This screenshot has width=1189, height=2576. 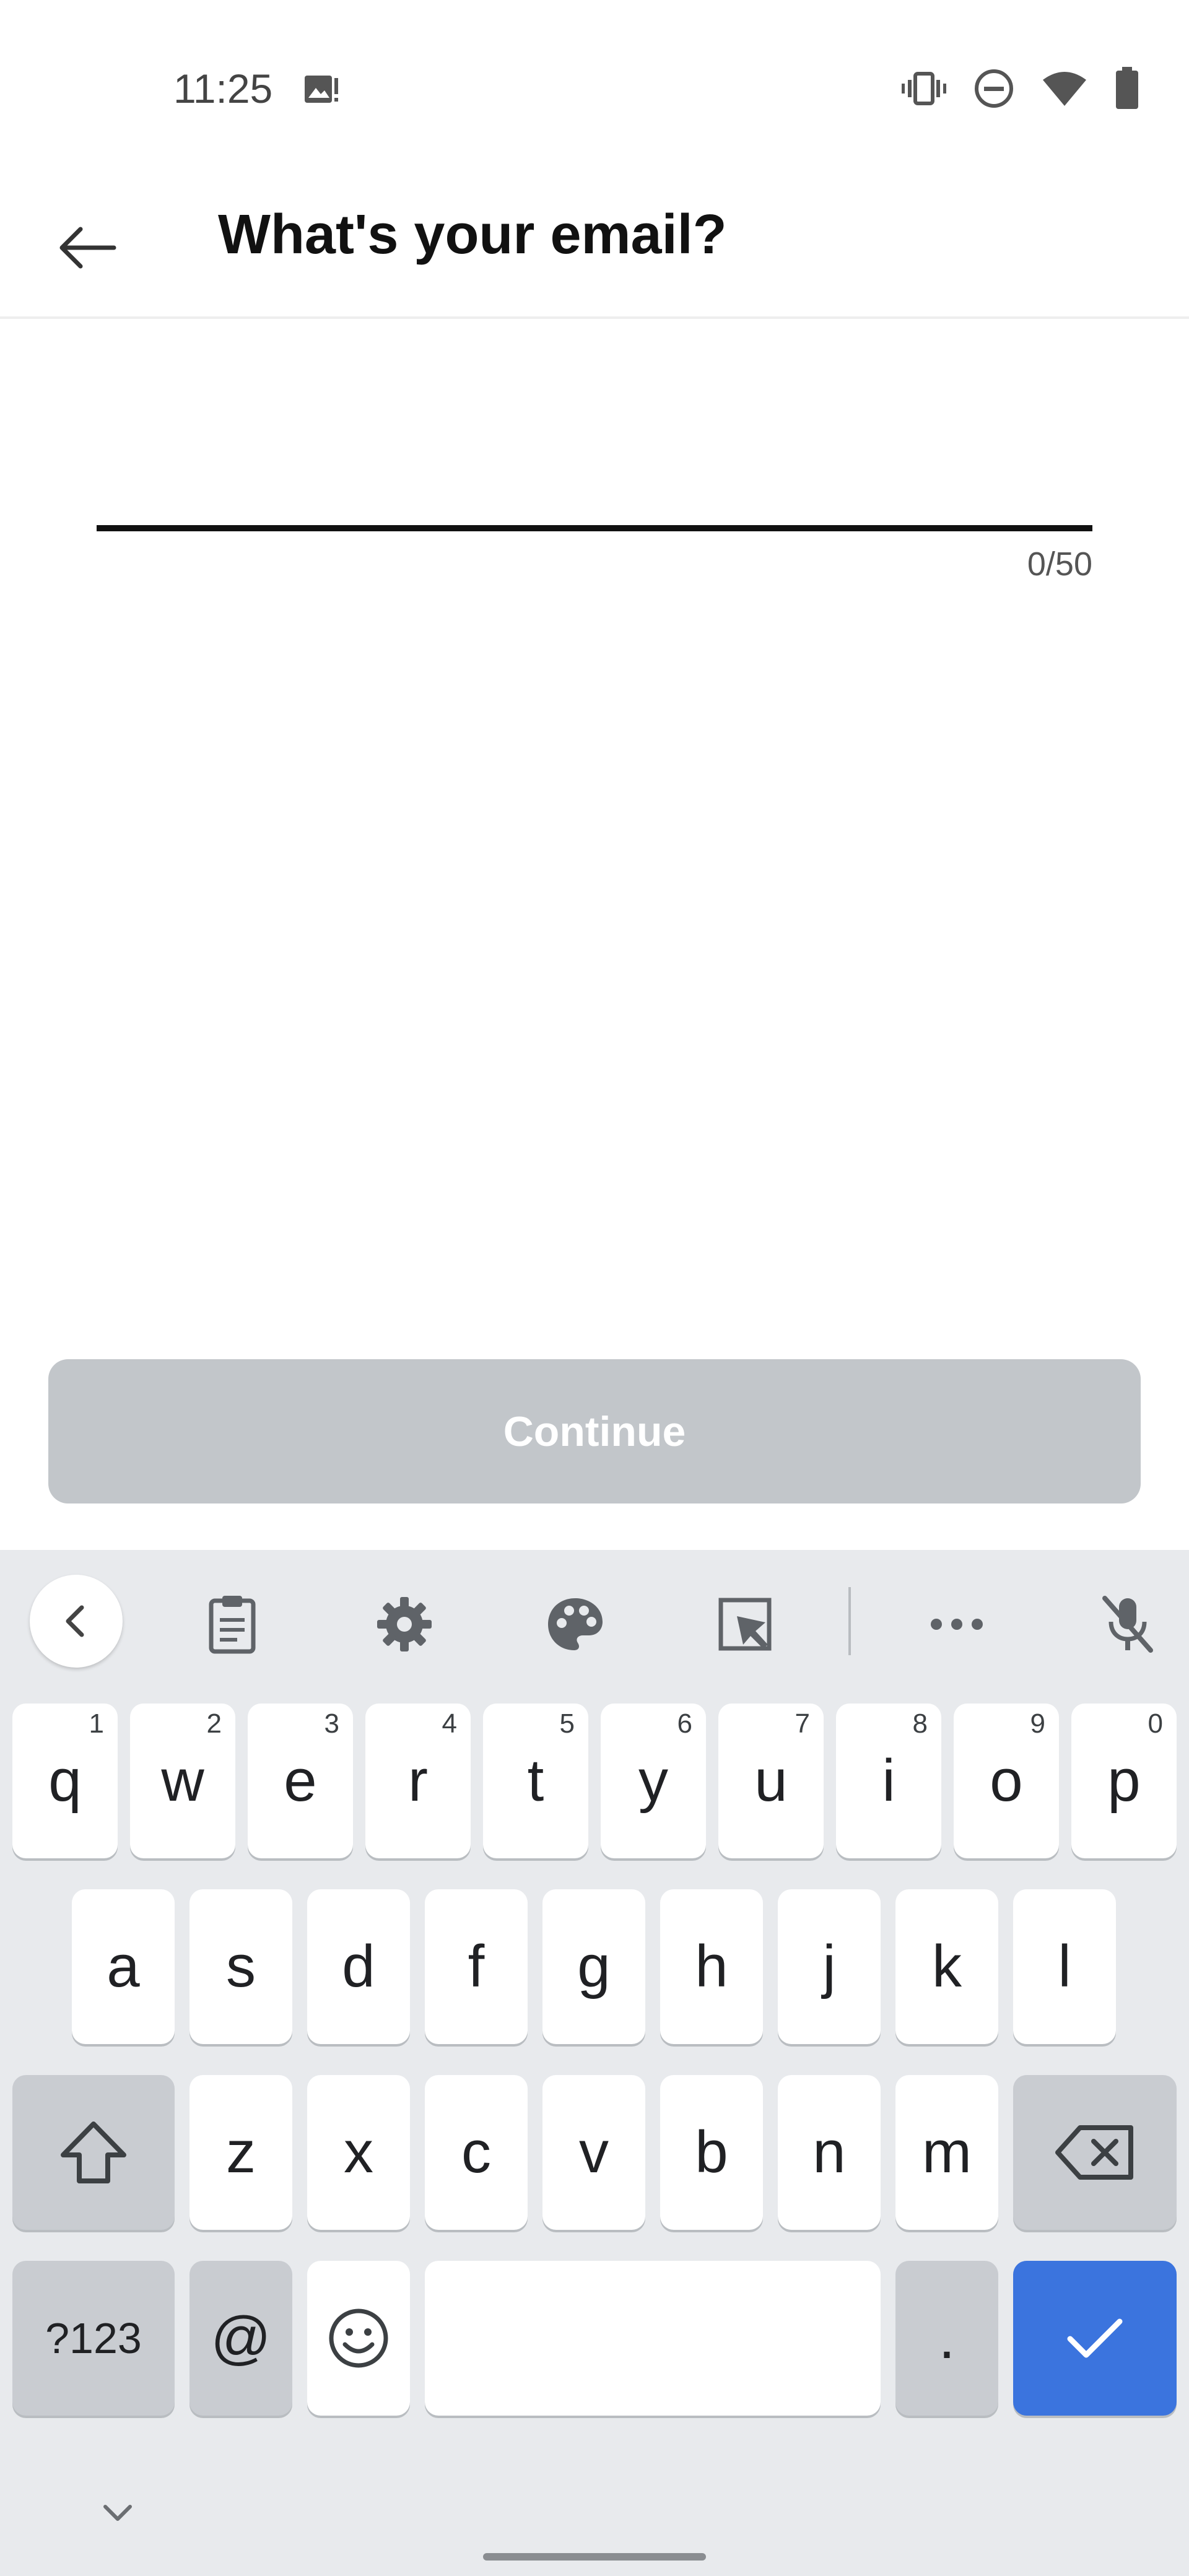 I want to click on back-button, so click(x=87, y=248).